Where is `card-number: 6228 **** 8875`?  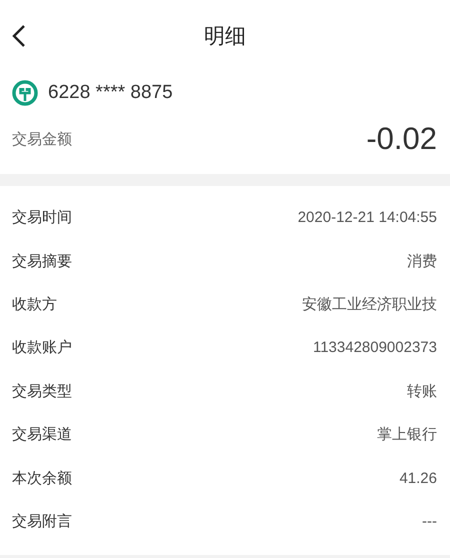 card-number: 6228 **** 8875 is located at coordinates (110, 93).